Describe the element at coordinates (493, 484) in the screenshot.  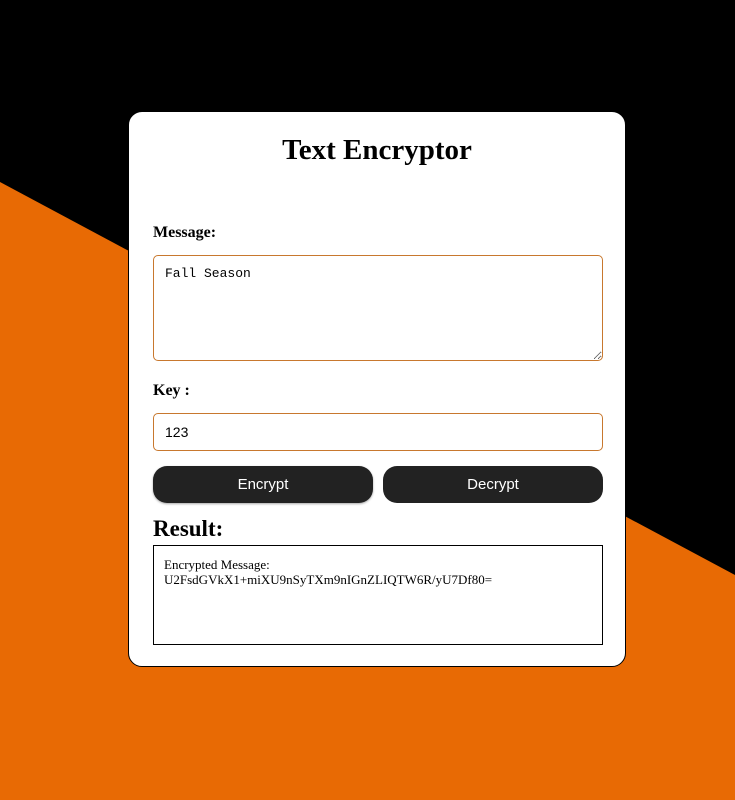
I see `decrypt-button: Decrypt` at that location.